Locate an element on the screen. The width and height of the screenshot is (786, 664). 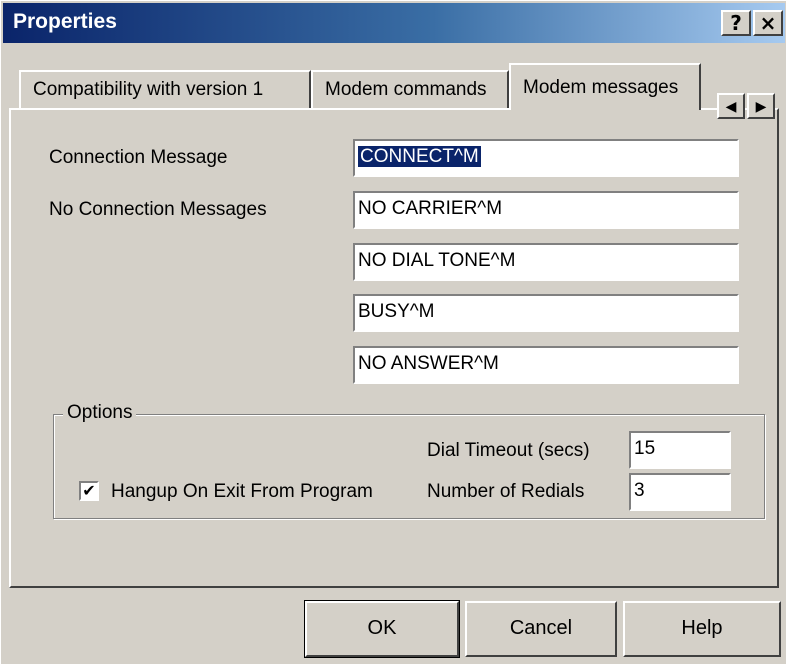
hangup-label: Hangup On Exit From Program is located at coordinates (242, 492).